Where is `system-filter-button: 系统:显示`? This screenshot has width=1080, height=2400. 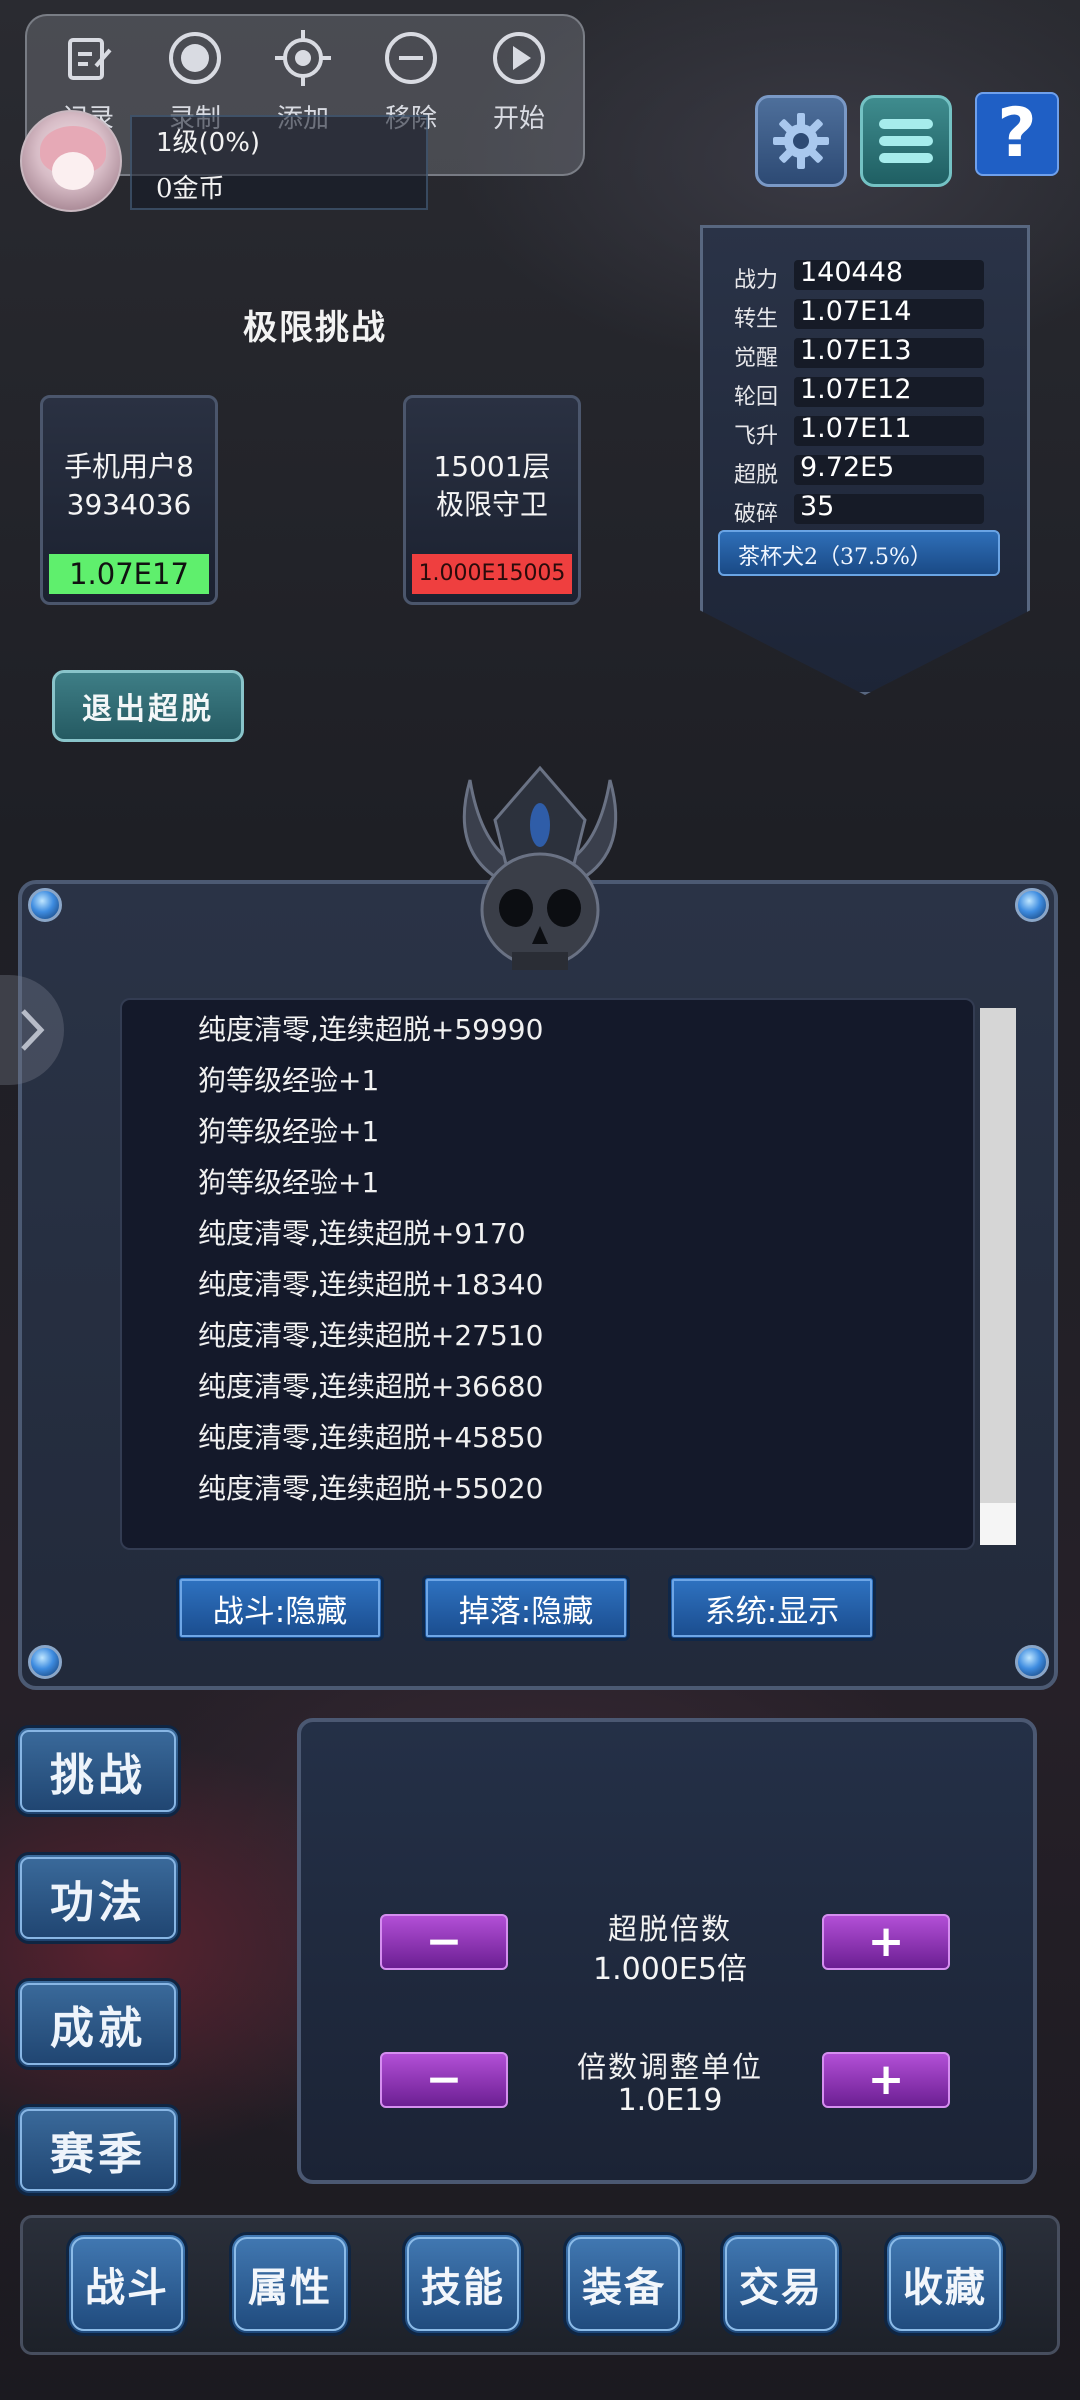 system-filter-button: 系统:显示 is located at coordinates (772, 1608).